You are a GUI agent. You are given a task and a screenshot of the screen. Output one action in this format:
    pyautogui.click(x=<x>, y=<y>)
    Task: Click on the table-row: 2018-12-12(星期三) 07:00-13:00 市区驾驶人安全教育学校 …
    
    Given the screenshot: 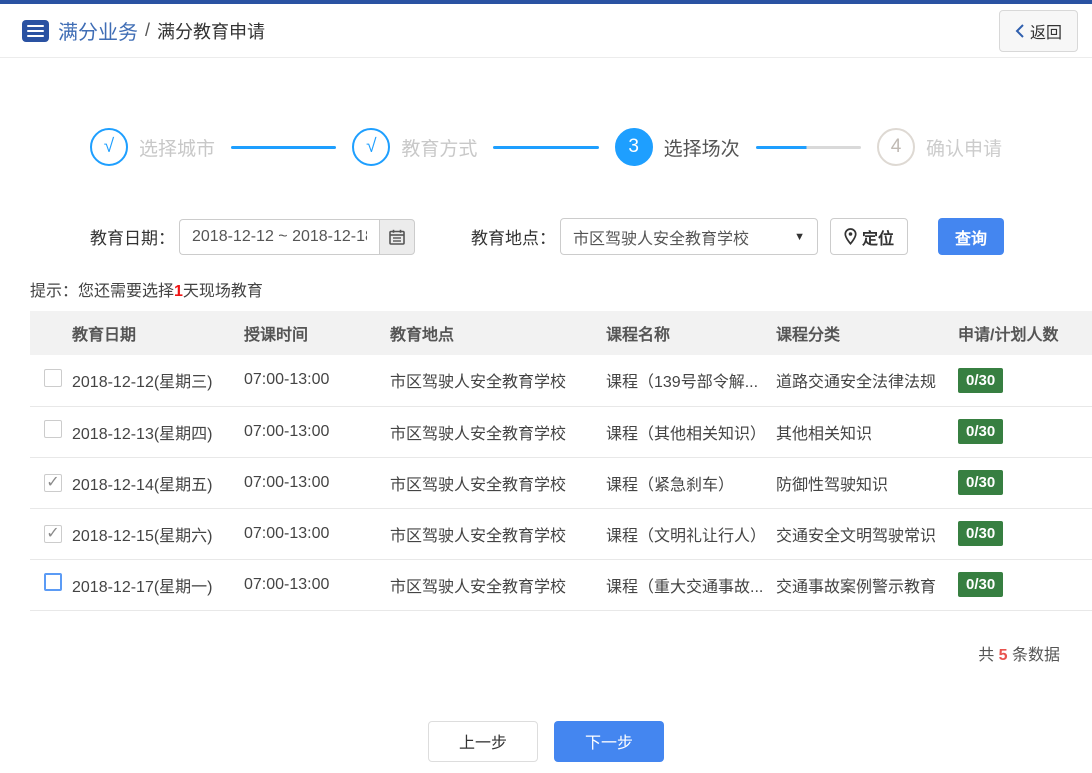 What is the action you would take?
    pyautogui.click(x=561, y=380)
    